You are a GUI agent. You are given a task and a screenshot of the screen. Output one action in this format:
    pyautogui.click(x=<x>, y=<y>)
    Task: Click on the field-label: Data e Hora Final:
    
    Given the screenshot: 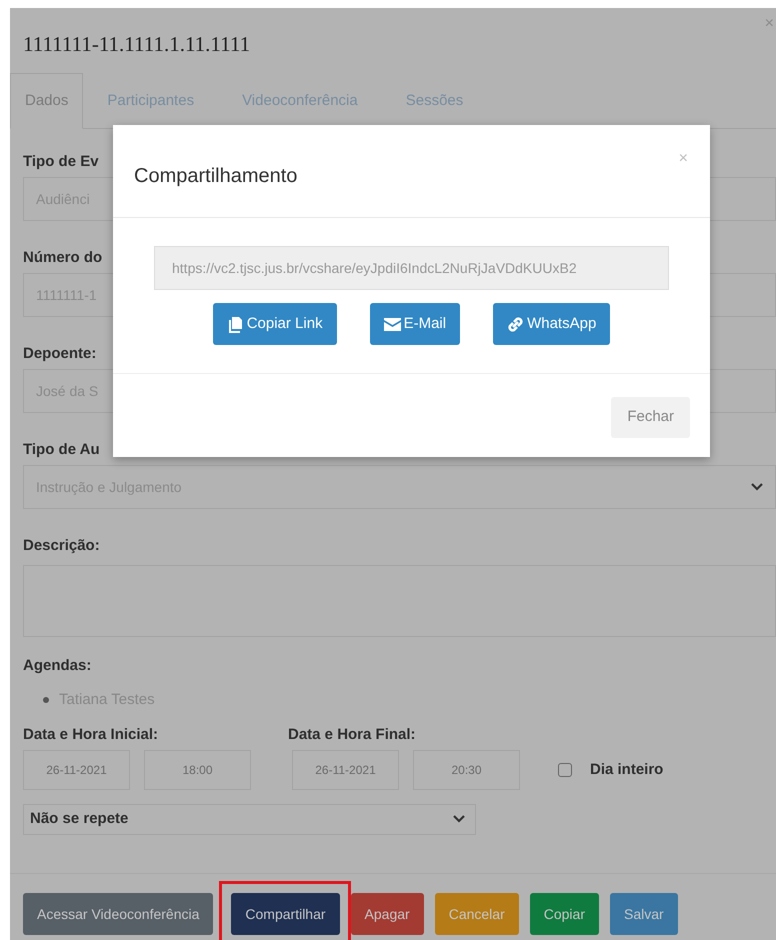 What is the action you would take?
    pyautogui.click(x=352, y=734)
    